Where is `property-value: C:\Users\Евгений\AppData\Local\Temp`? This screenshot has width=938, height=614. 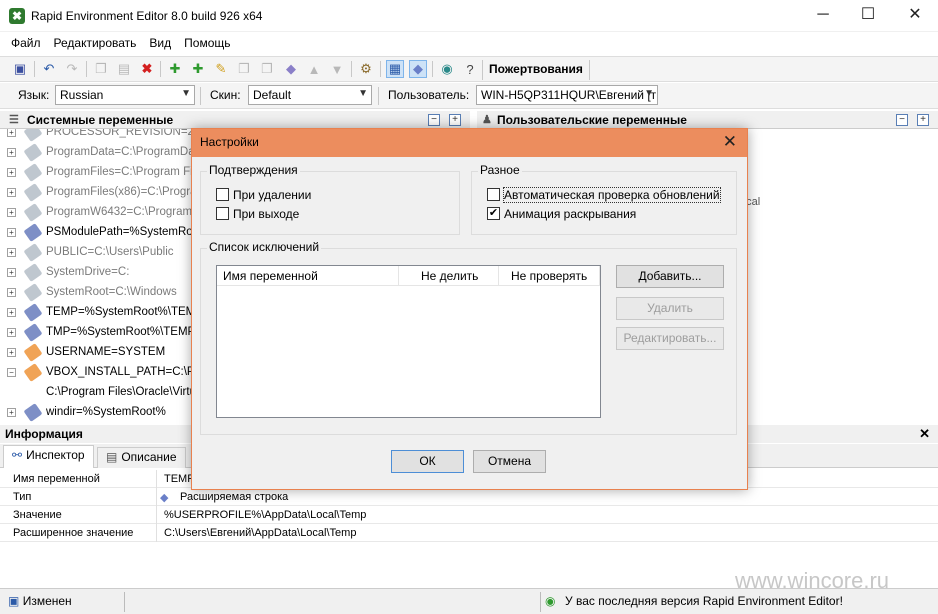
property-value: C:\Users\Евгений\AppData\Local\Temp is located at coordinates (260, 533).